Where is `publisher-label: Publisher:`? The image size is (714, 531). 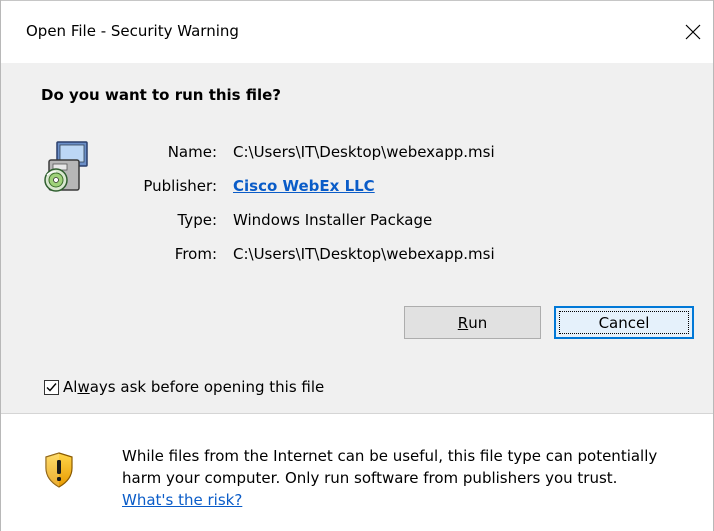 publisher-label: Publisher: is located at coordinates (180, 186).